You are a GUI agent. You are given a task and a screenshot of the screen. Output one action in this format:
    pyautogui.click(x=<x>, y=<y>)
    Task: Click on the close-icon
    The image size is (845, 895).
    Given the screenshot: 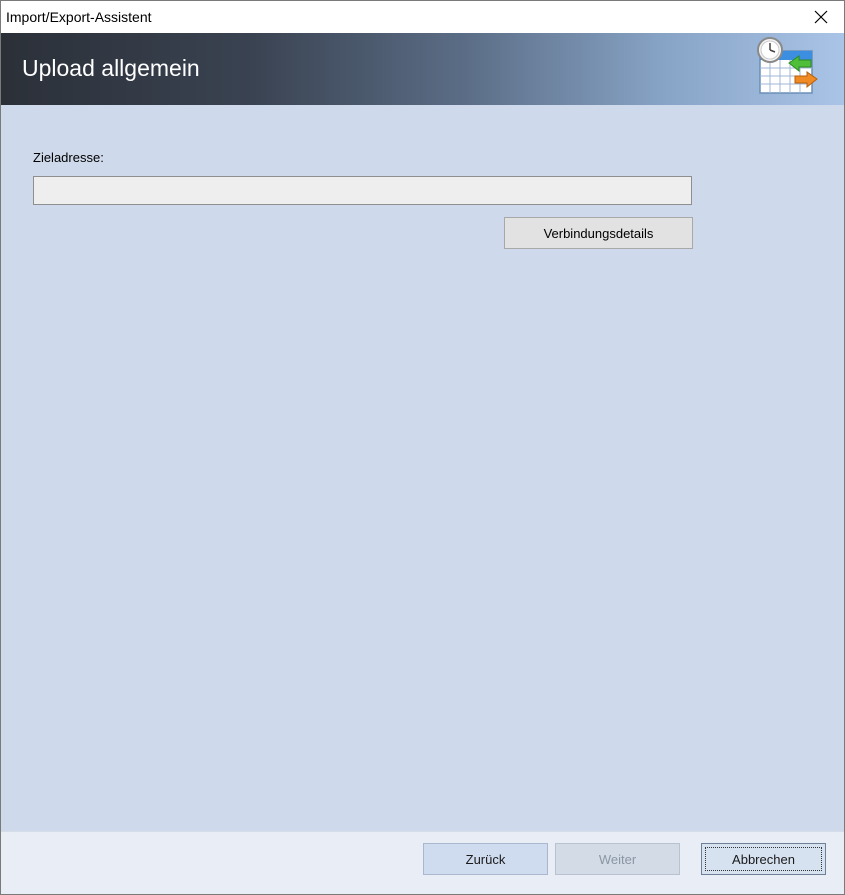 What is the action you would take?
    pyautogui.click(x=821, y=17)
    